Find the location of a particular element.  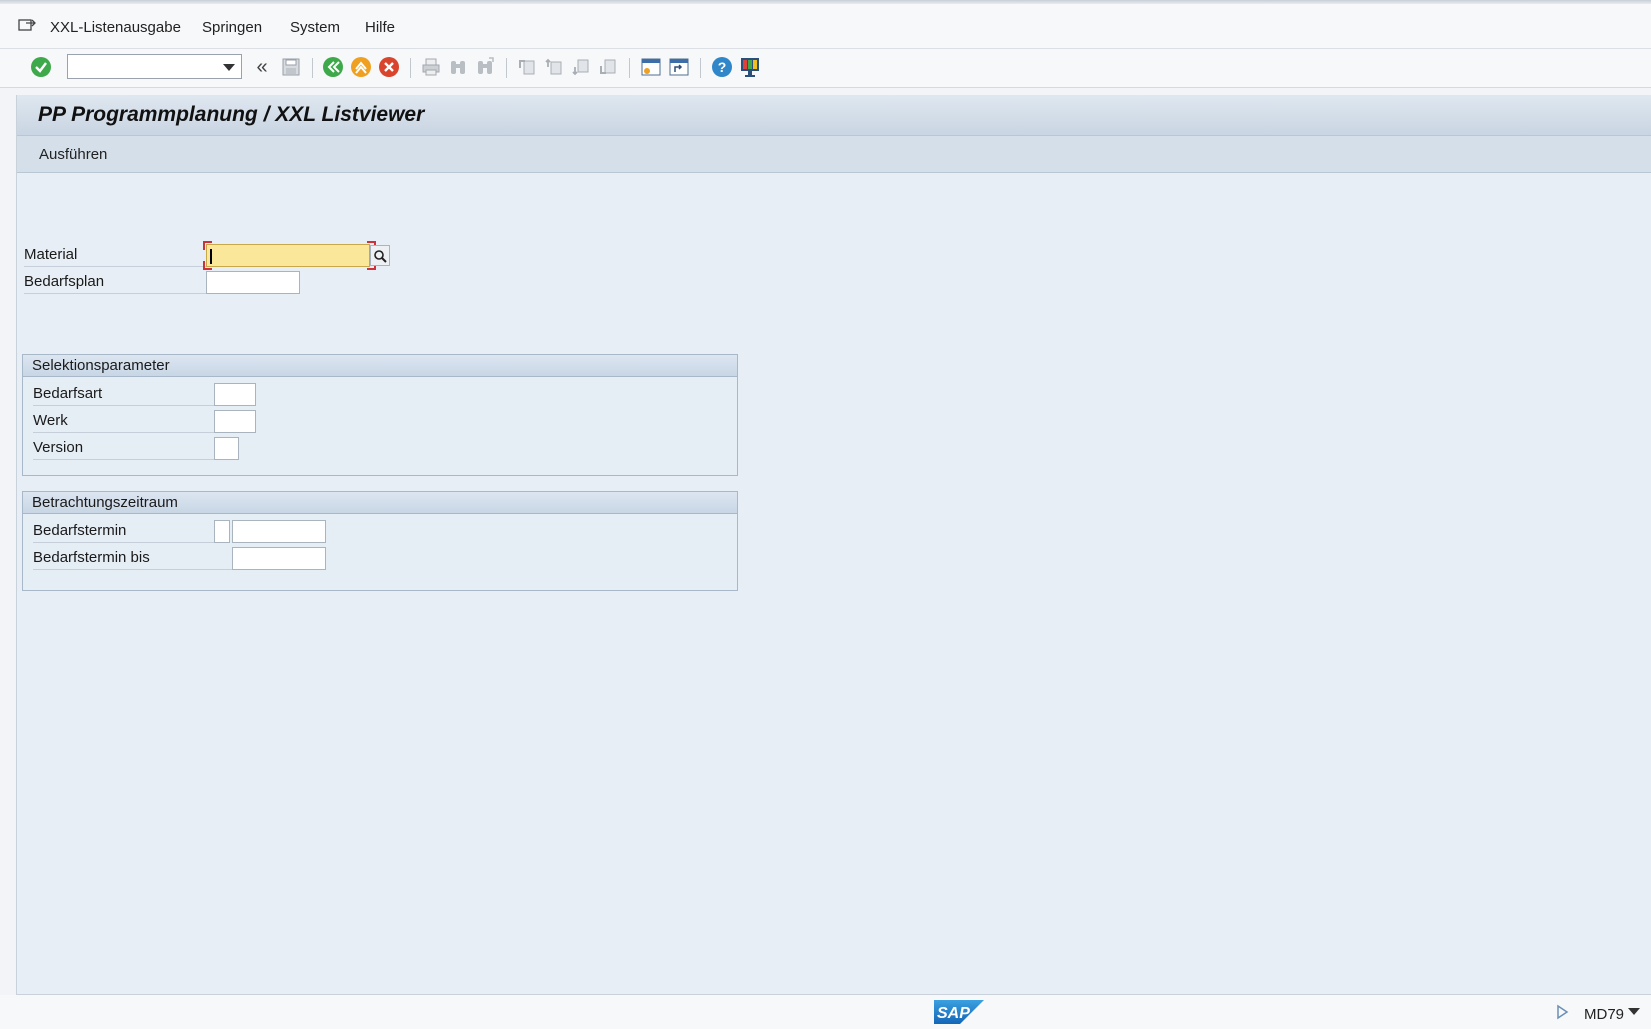

enter-icon is located at coordinates (41, 67).